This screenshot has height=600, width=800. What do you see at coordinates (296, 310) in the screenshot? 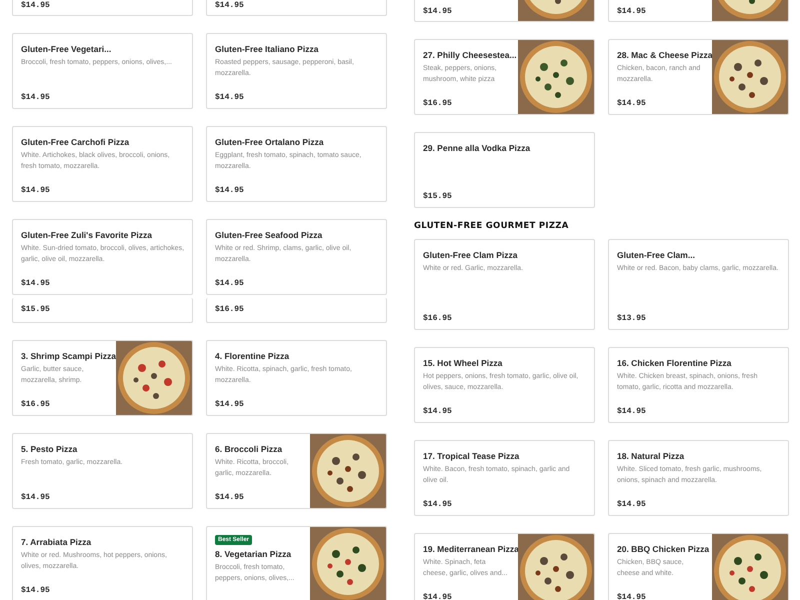
I see `menu-item-card: $16.95` at bounding box center [296, 310].